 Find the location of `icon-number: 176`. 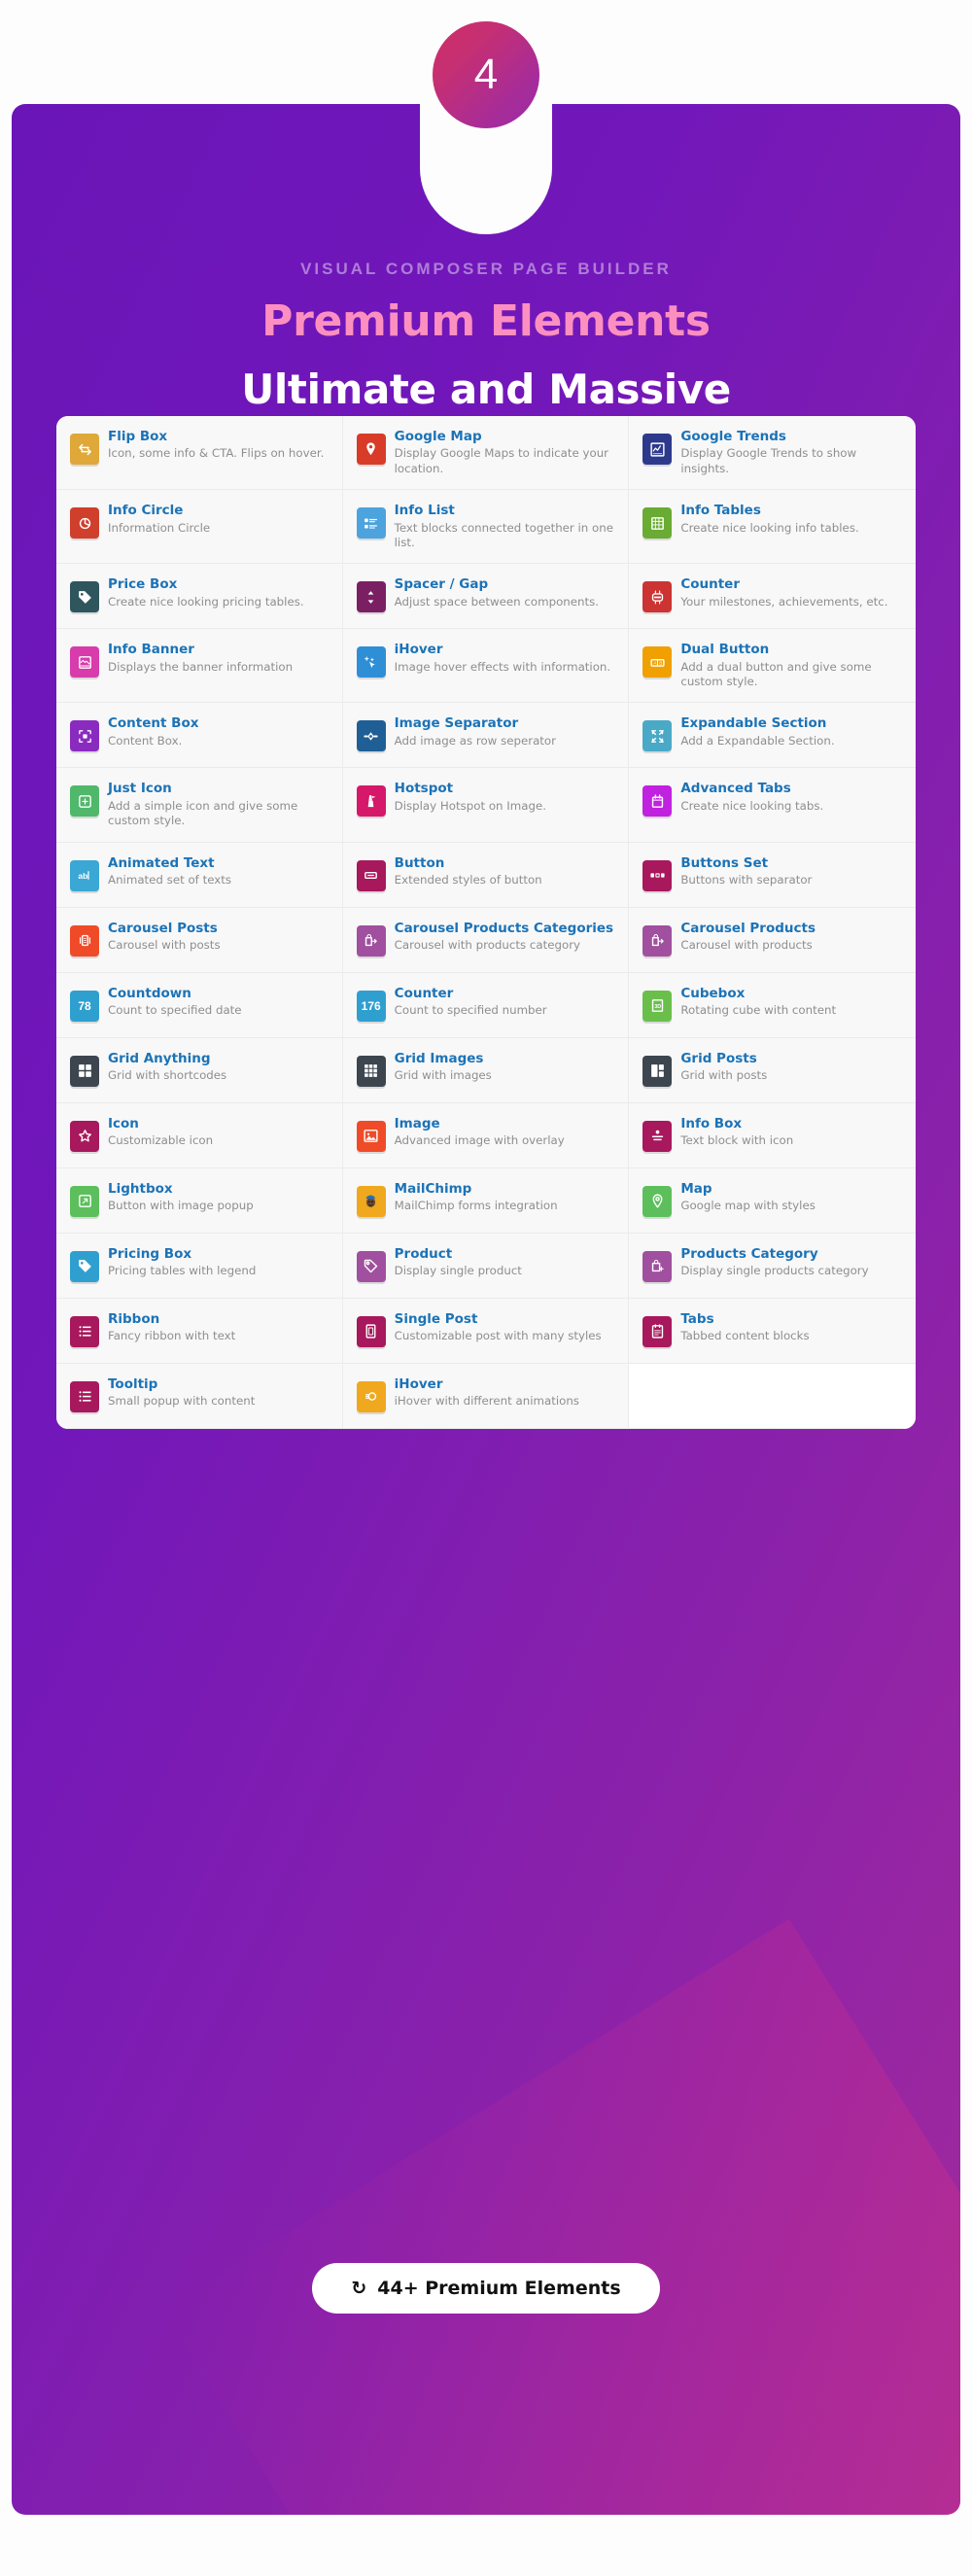

icon-number: 176 is located at coordinates (371, 1006).